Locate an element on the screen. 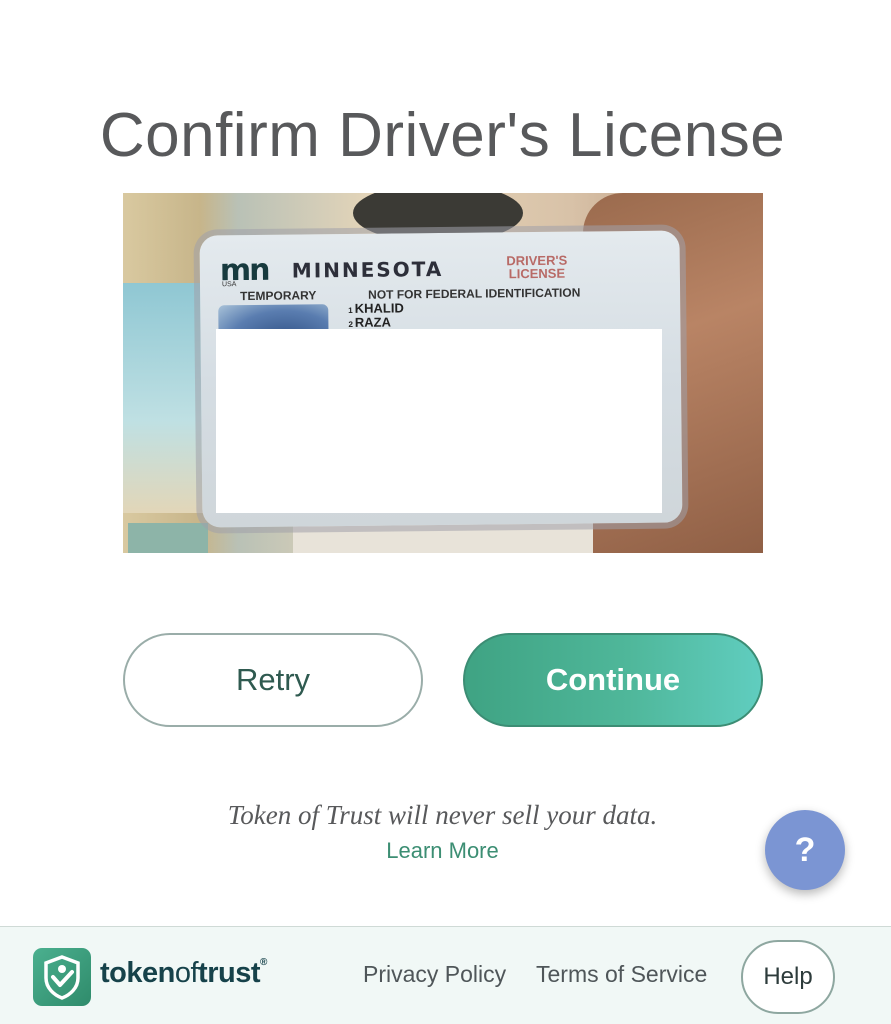 The image size is (891, 1024). page-title: Confirm Driver's License is located at coordinates (442, 135).